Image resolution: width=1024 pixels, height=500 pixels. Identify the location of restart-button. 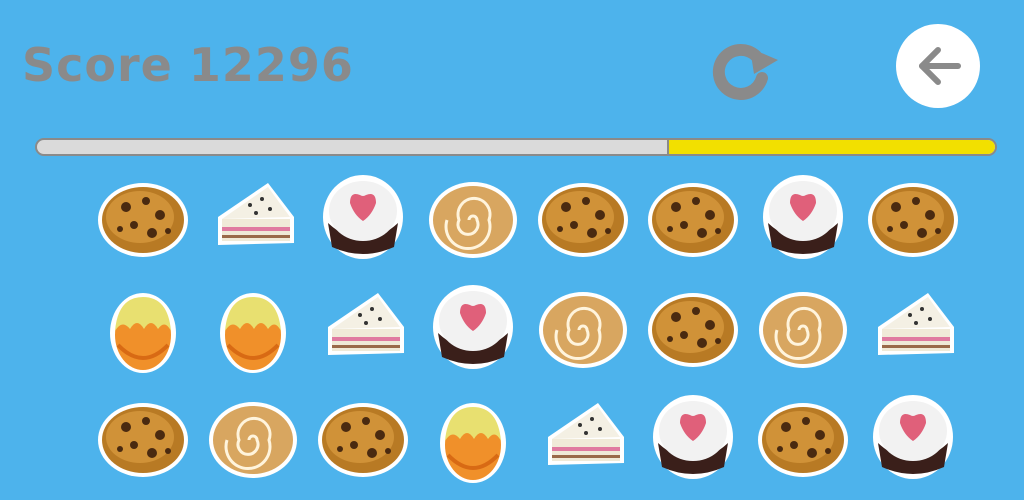
(743, 70).